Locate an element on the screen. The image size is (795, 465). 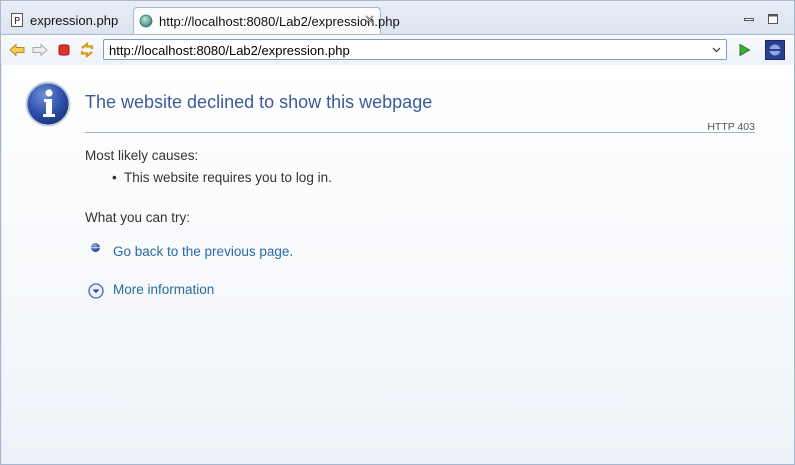
navigation-toolbar is located at coordinates (397, 50).